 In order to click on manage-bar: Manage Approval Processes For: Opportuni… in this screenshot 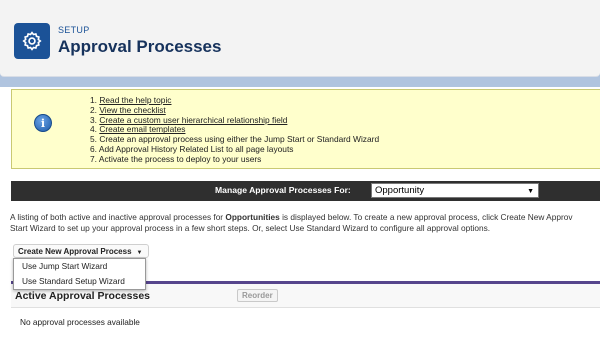, I will do `click(305, 191)`.